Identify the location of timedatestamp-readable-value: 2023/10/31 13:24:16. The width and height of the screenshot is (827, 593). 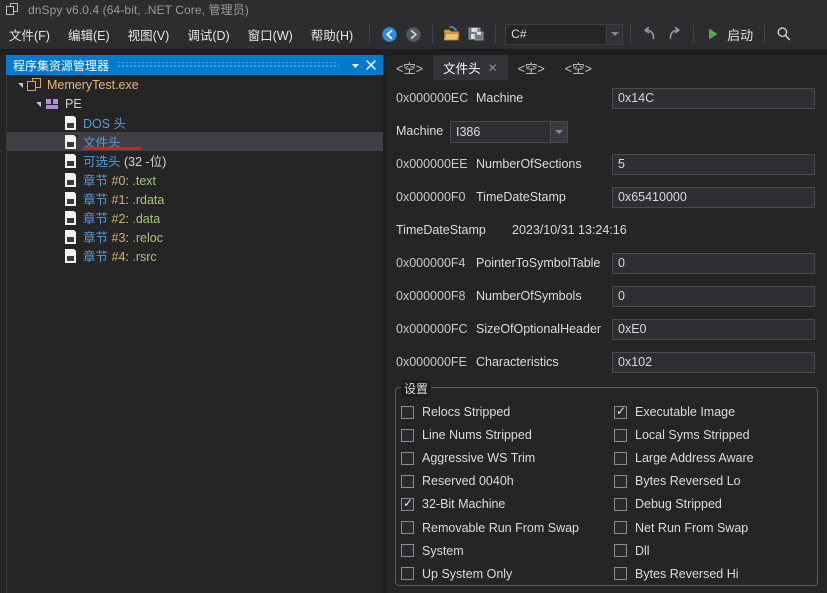
(569, 230).